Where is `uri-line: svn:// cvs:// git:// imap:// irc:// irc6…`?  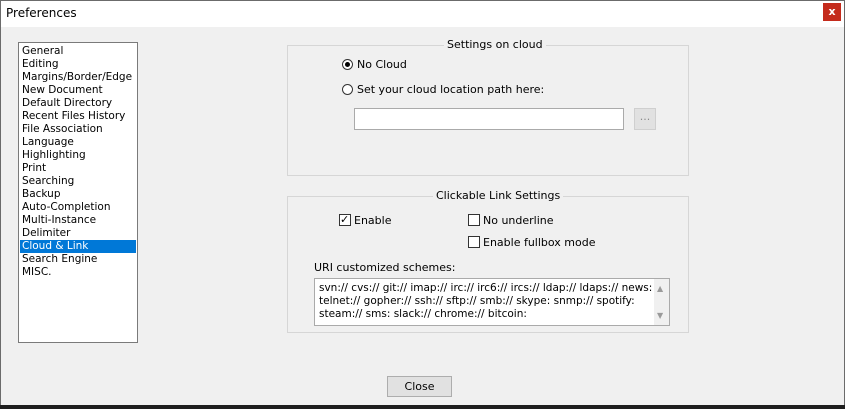 uri-line: svn:// cvs:// git:// imap:// irc:// irc6… is located at coordinates (486, 288).